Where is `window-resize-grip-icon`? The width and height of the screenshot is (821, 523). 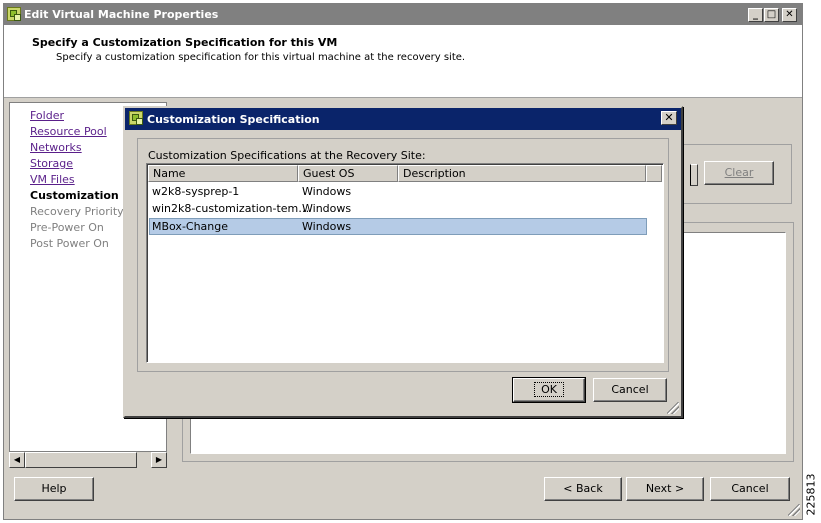
window-resize-grip-icon is located at coordinates (794, 510).